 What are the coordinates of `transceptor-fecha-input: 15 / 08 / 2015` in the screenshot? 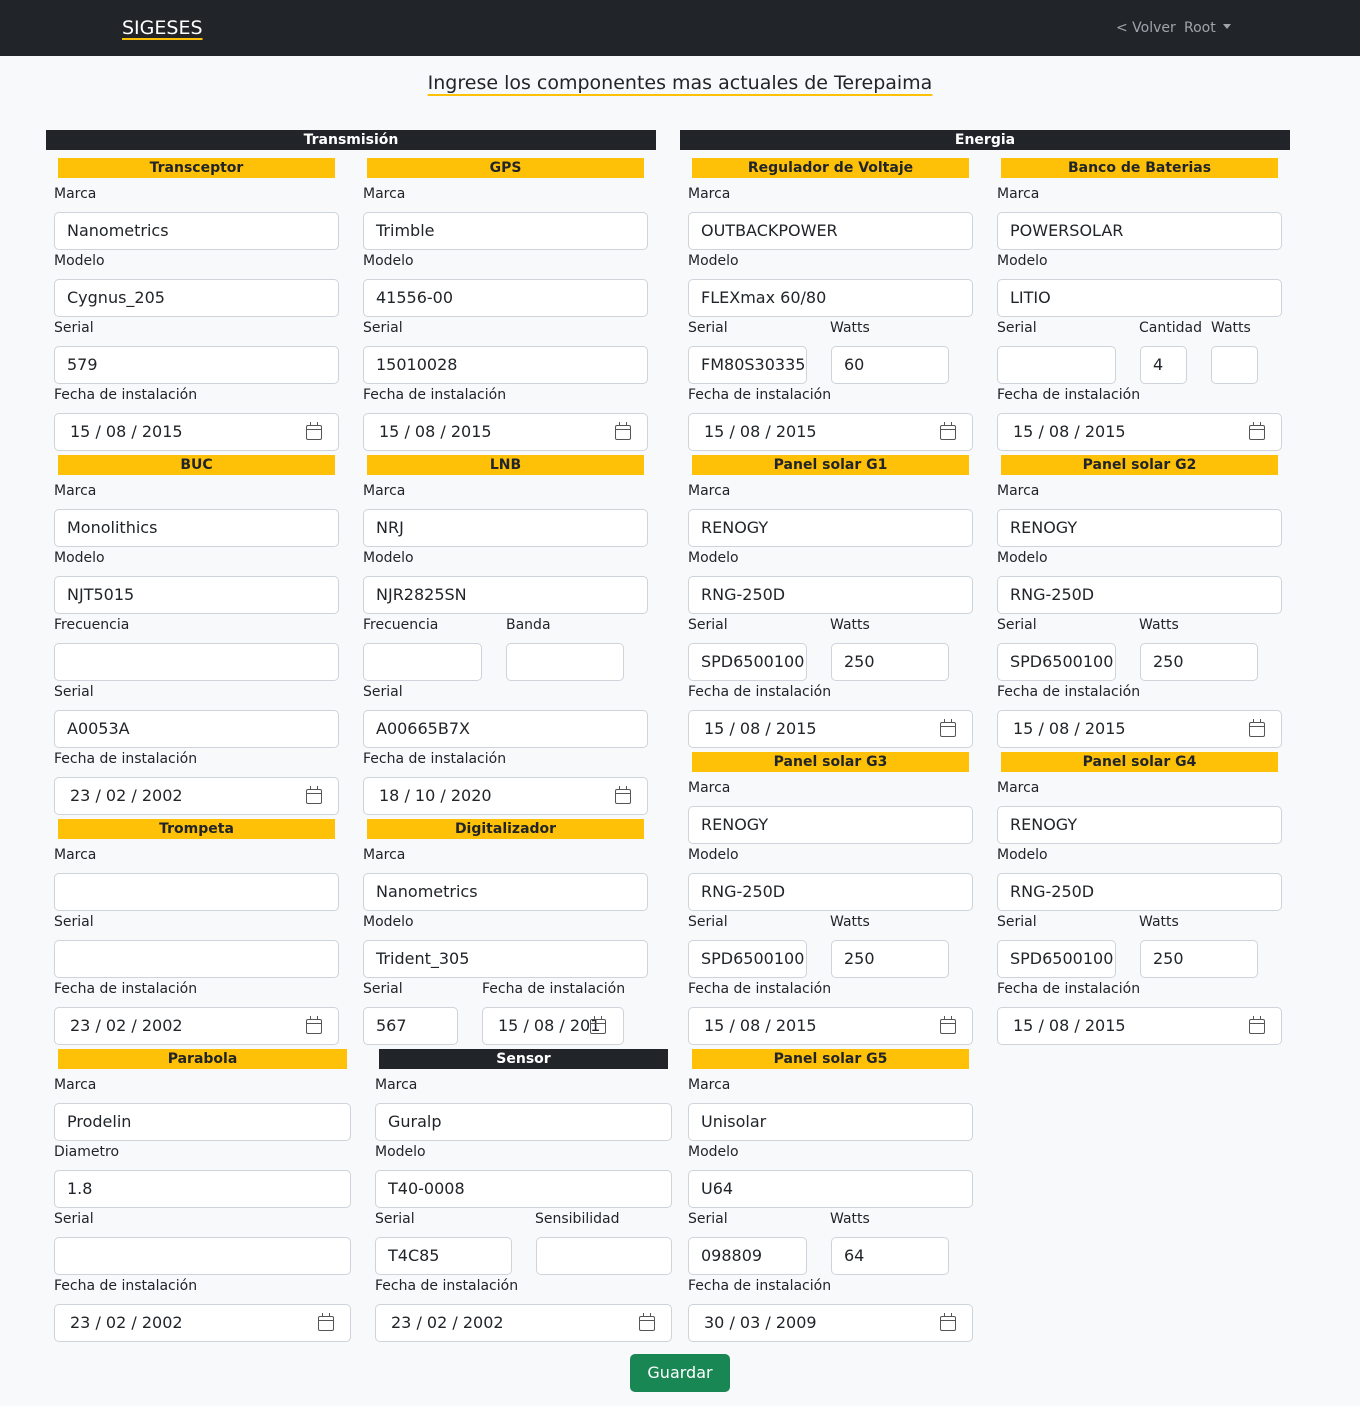 It's located at (196, 432).